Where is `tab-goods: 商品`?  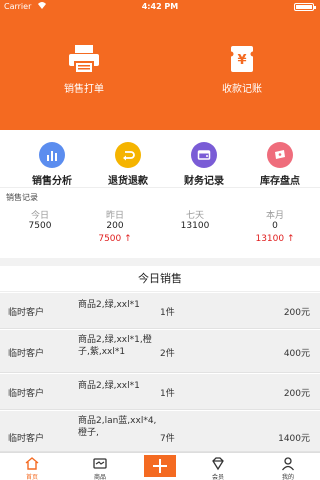 tab-goods: 商品 is located at coordinates (100, 466).